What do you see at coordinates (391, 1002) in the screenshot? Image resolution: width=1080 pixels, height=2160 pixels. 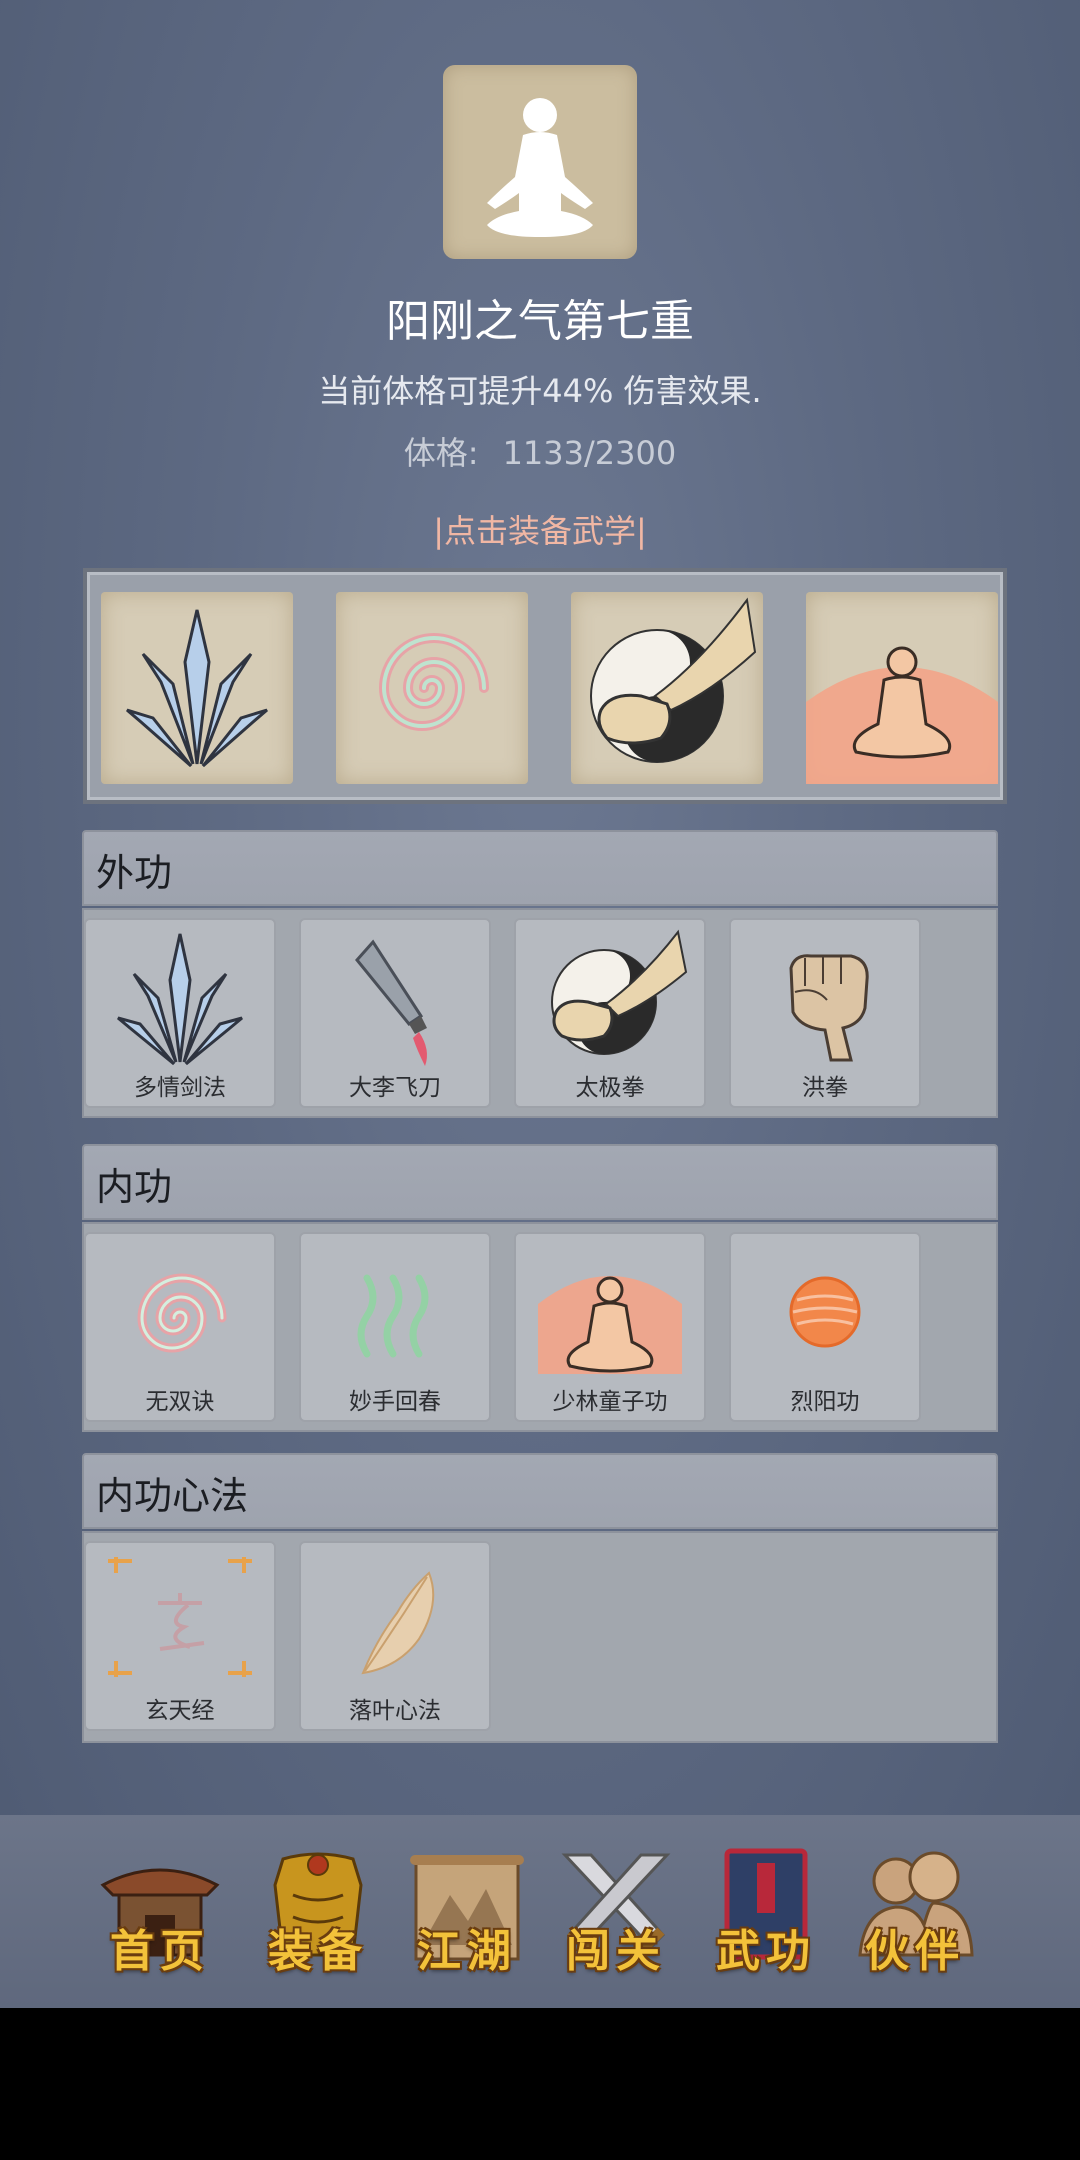 I see `flying-knife-icon` at bounding box center [391, 1002].